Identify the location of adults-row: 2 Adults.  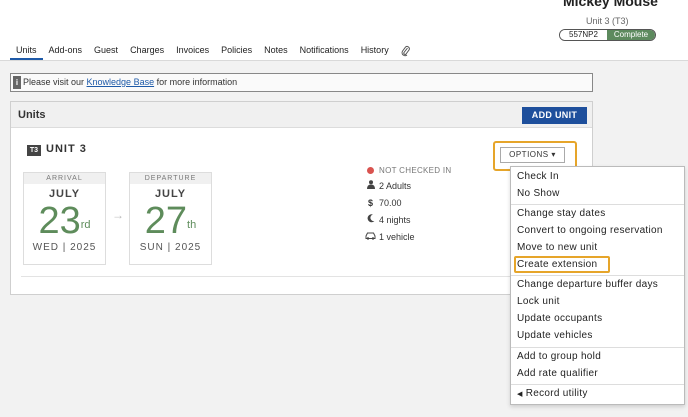
(388, 186).